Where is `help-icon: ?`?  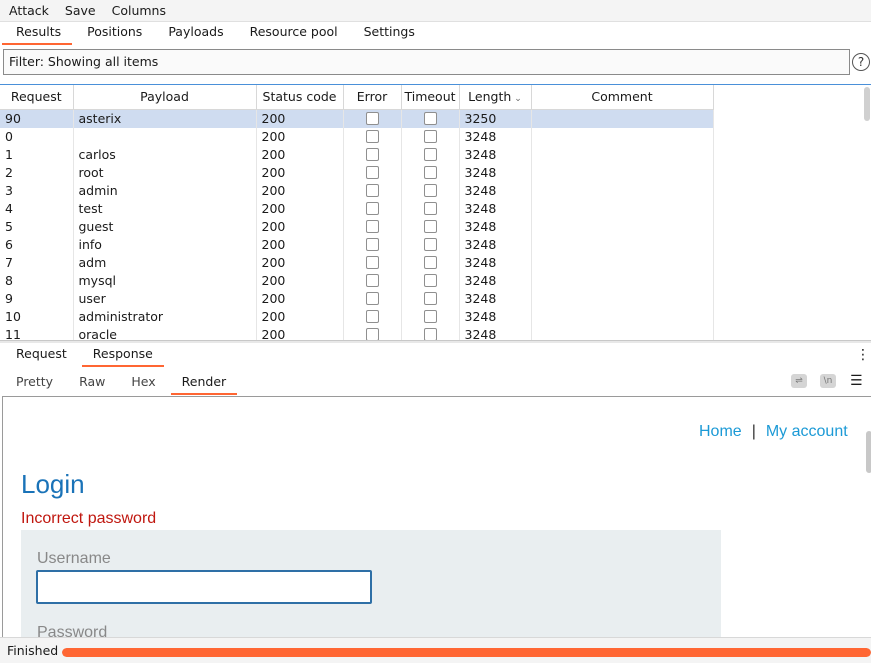 help-icon: ? is located at coordinates (861, 62).